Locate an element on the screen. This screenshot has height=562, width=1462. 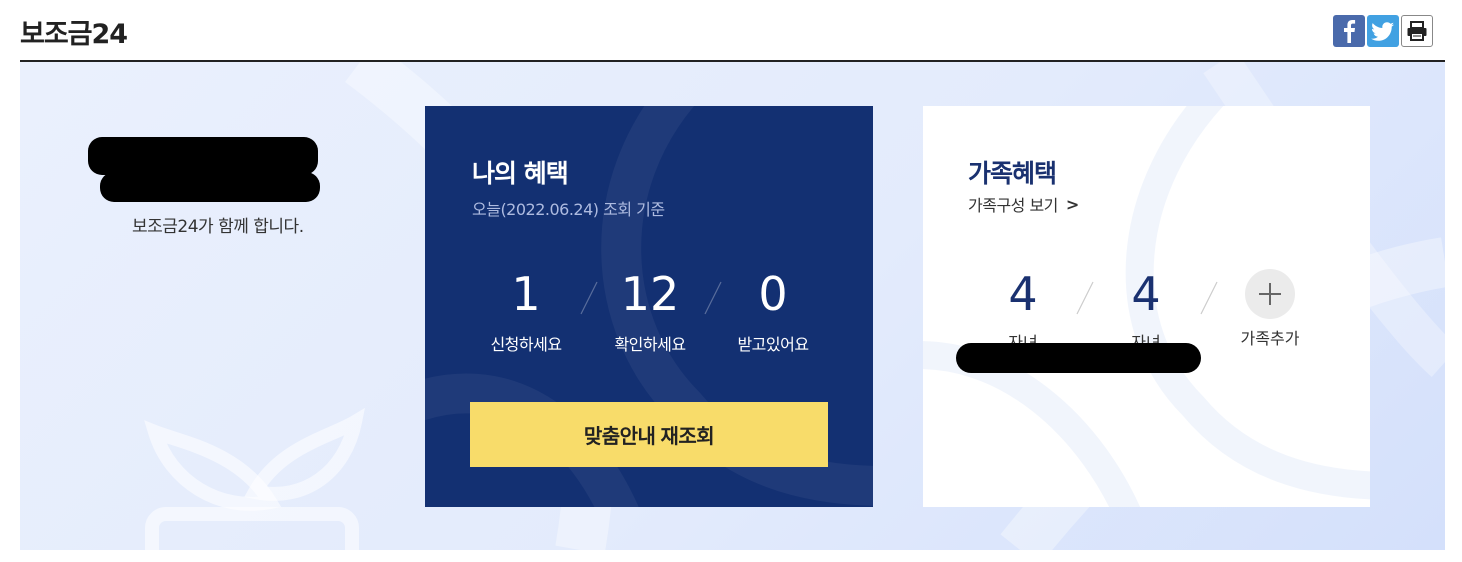
add-family-button: 가족추가 is located at coordinates (1270, 309).